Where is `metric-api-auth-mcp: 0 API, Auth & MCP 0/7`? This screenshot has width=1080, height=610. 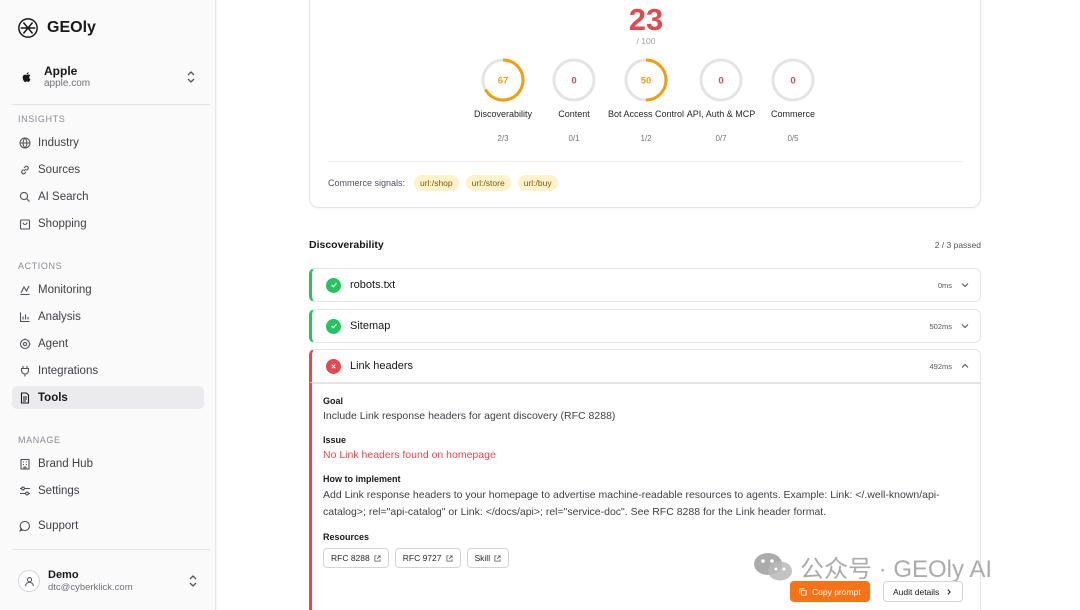 metric-api-auth-mcp: 0 API, Auth & MCP 0/7 is located at coordinates (721, 99).